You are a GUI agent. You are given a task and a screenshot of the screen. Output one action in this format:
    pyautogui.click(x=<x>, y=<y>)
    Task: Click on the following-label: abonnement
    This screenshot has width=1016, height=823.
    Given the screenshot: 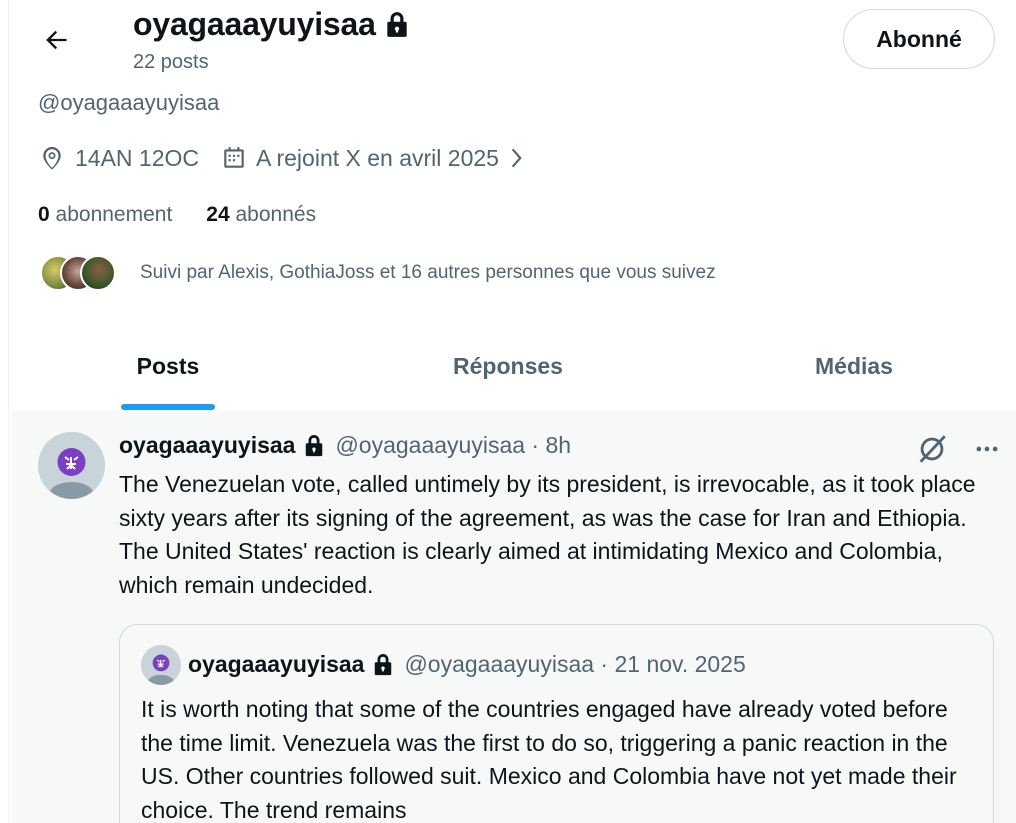 What is the action you would take?
    pyautogui.click(x=114, y=214)
    